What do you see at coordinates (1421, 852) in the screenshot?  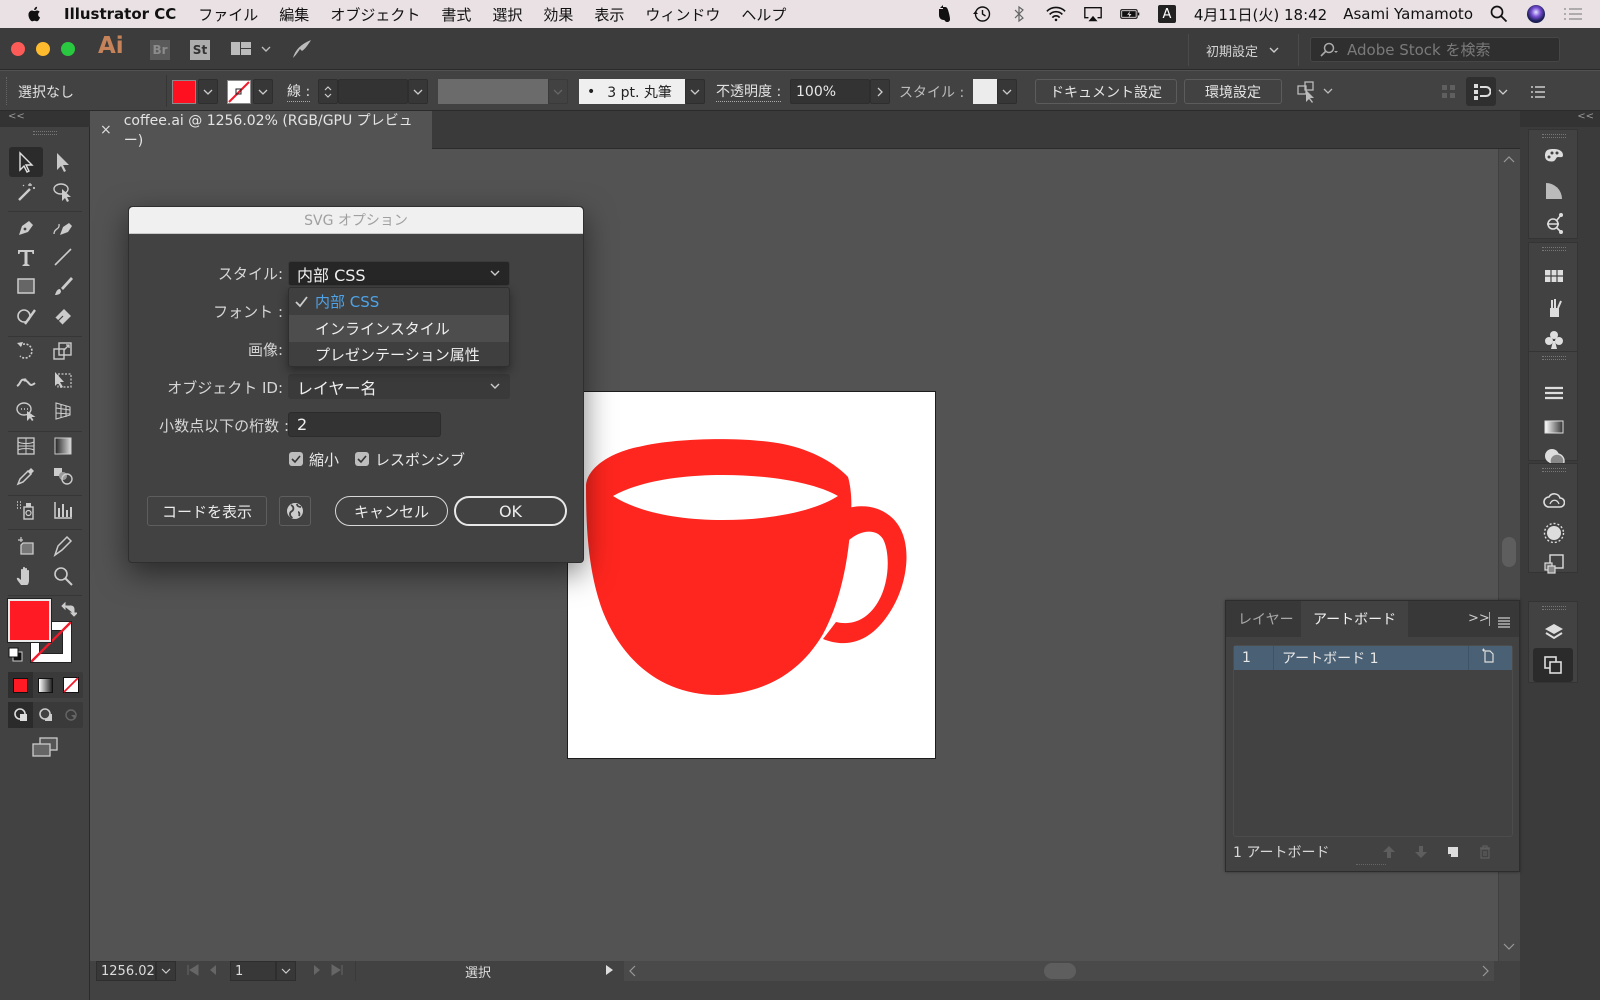 I see `move-down-icon` at bounding box center [1421, 852].